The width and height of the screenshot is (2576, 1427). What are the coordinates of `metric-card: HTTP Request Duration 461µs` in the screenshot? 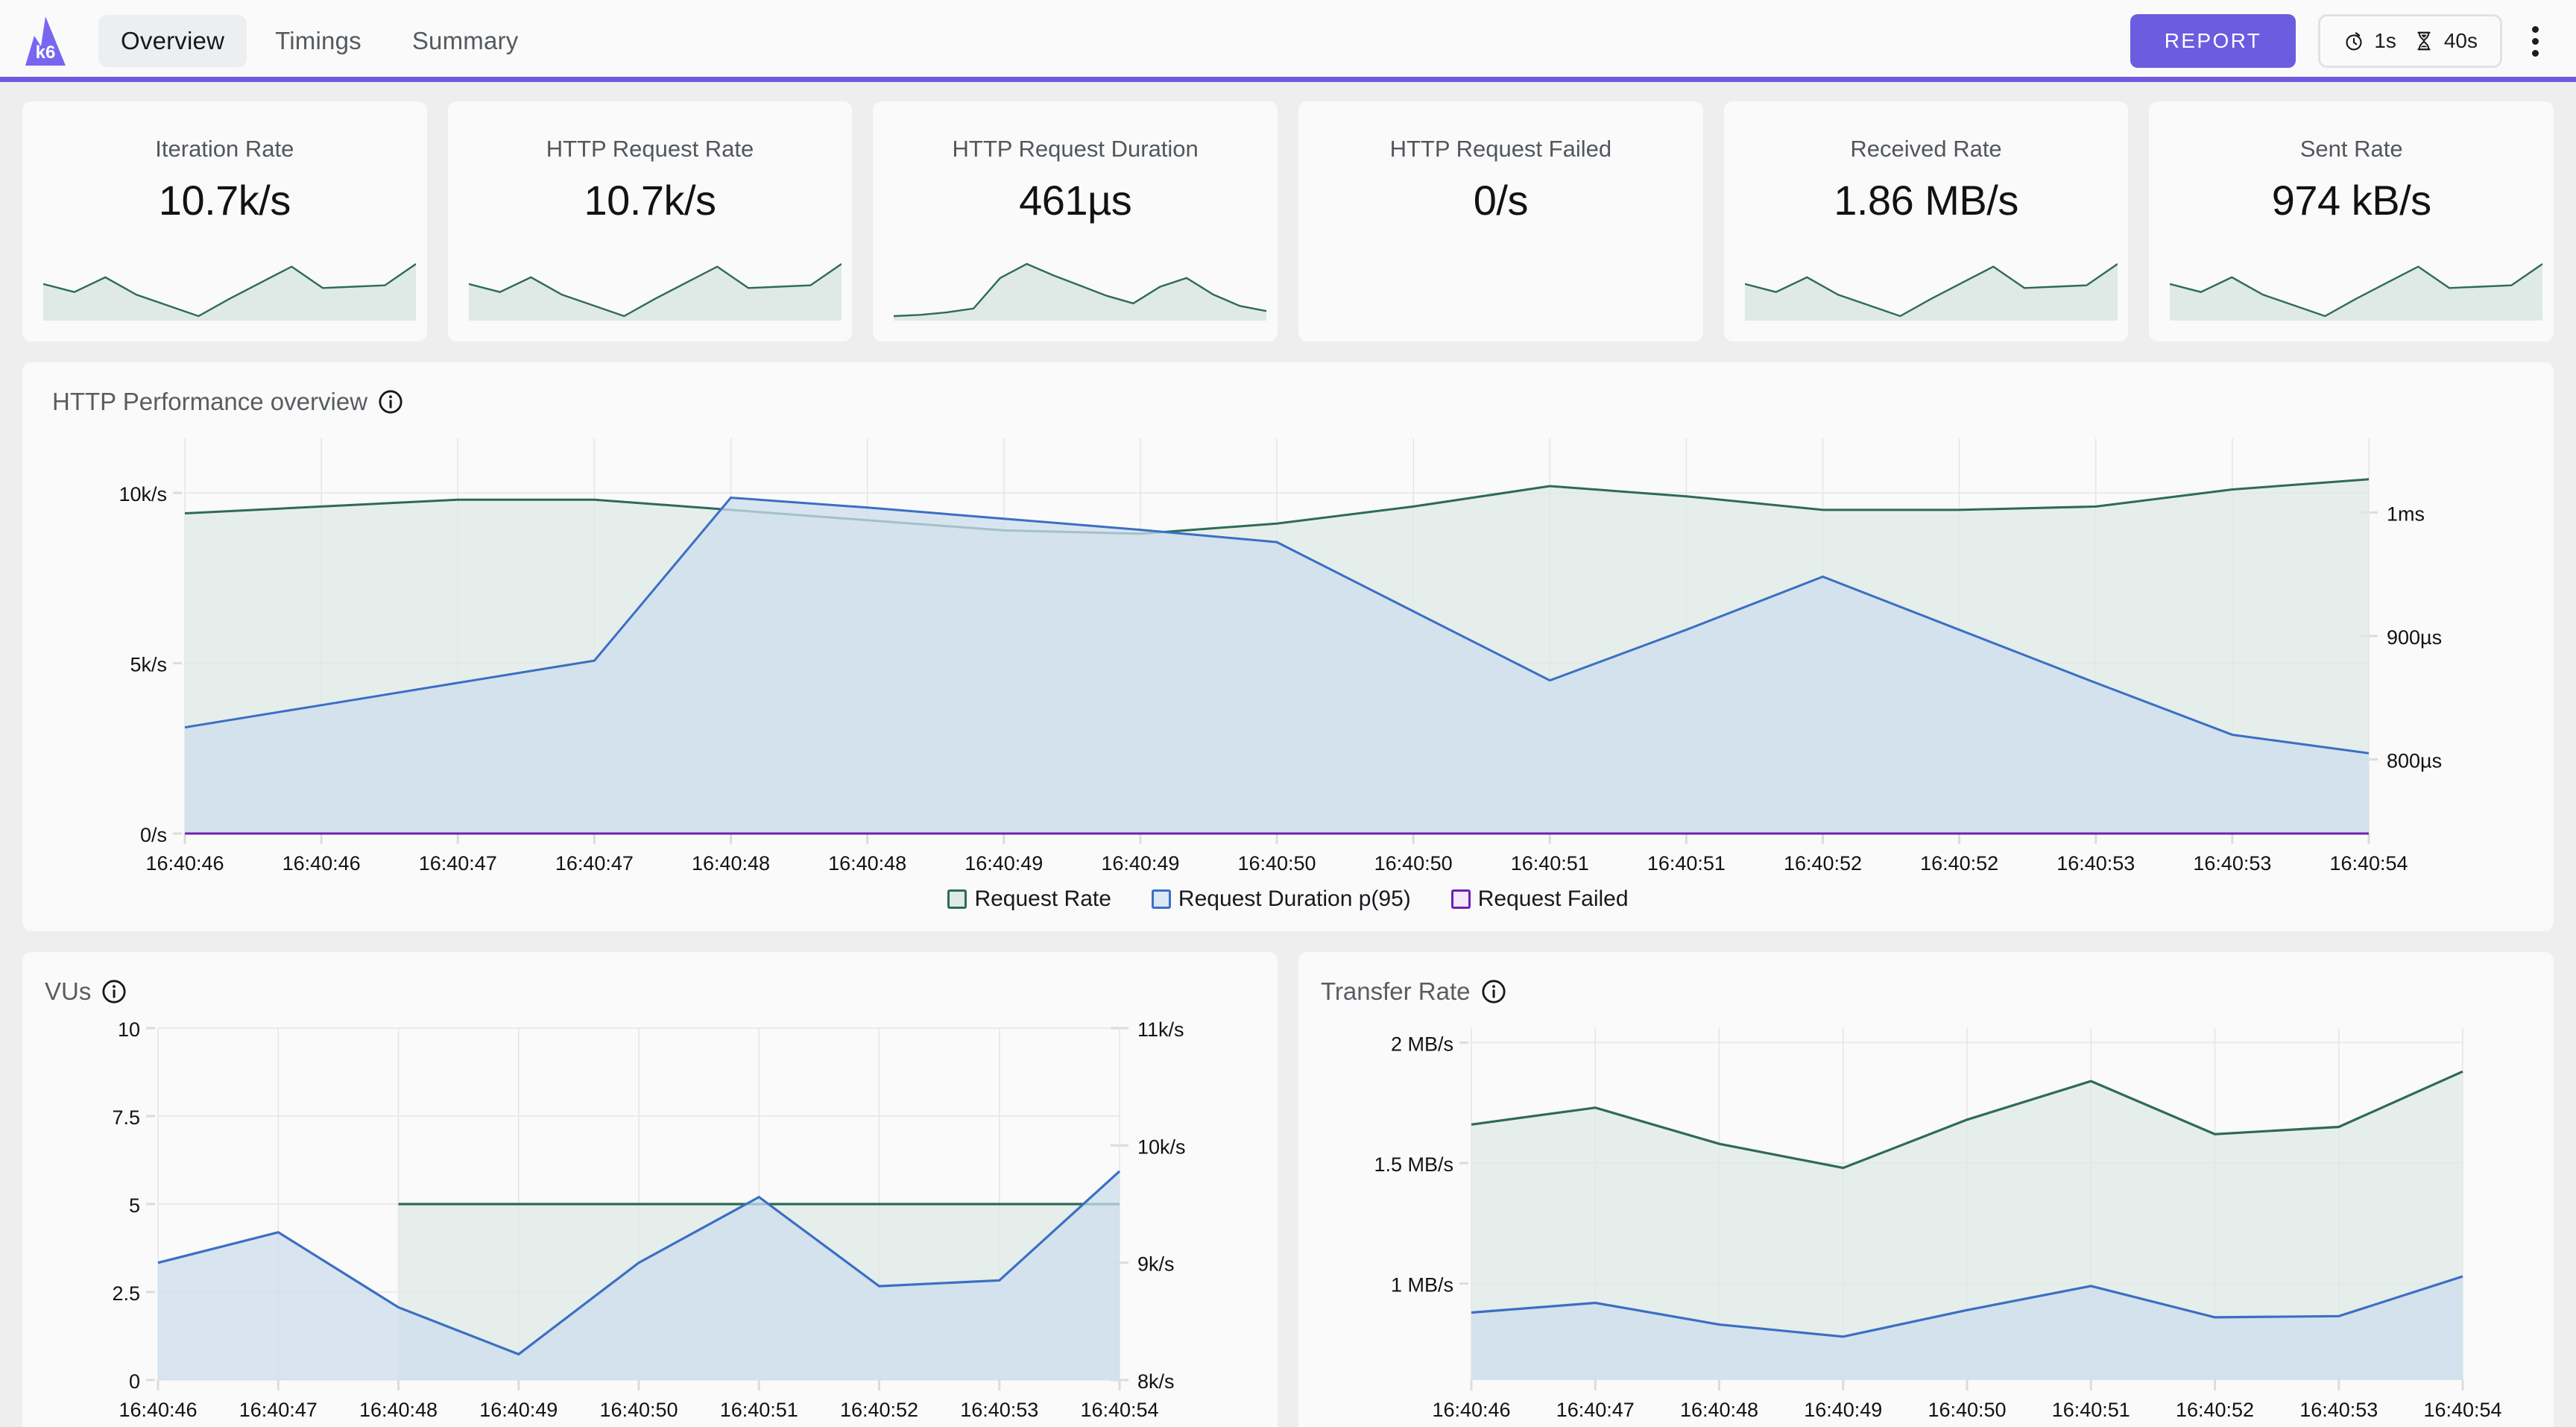 It's located at (1075, 221).